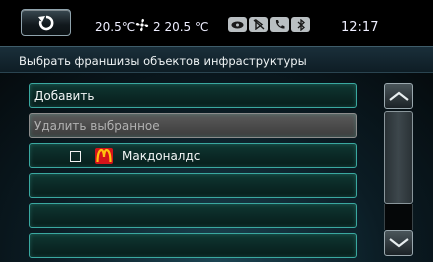  What do you see at coordinates (75, 156) in the screenshot?
I see `item-checkbox` at bounding box center [75, 156].